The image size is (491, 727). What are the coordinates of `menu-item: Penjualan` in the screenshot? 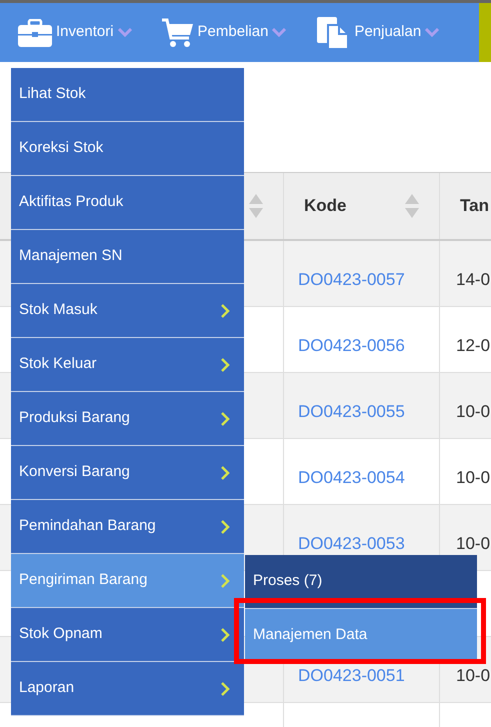 It's located at (378, 33).